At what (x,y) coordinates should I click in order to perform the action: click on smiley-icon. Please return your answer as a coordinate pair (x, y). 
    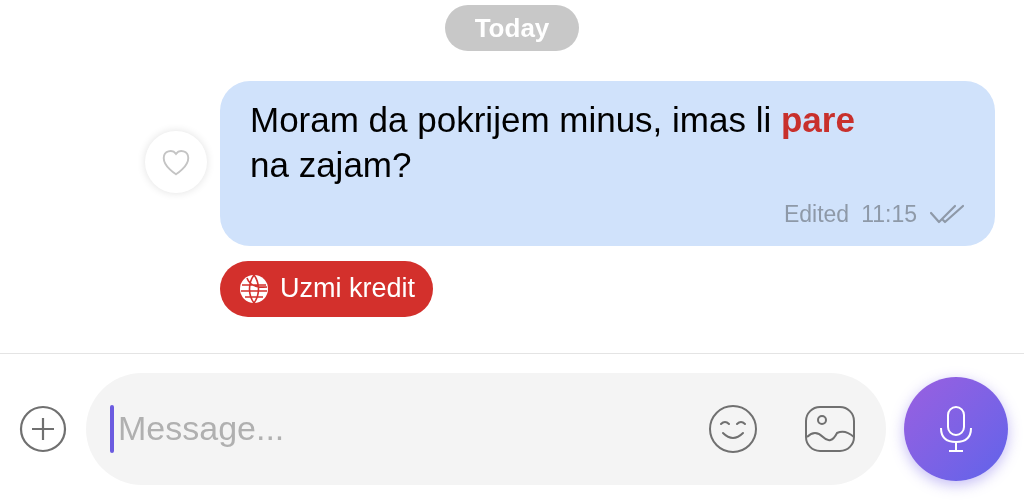
    Looking at the image, I should click on (733, 428).